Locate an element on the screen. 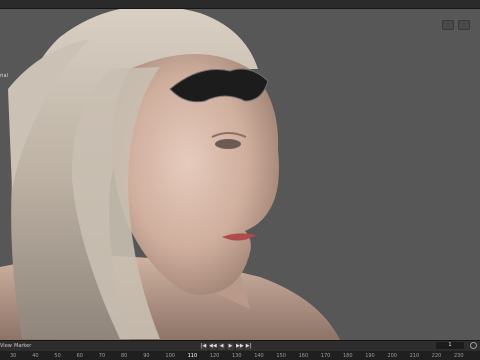 Image resolution: width=480 pixels, height=360 pixels. jump-next-keyframe-button: ▶▶ is located at coordinates (240, 346).